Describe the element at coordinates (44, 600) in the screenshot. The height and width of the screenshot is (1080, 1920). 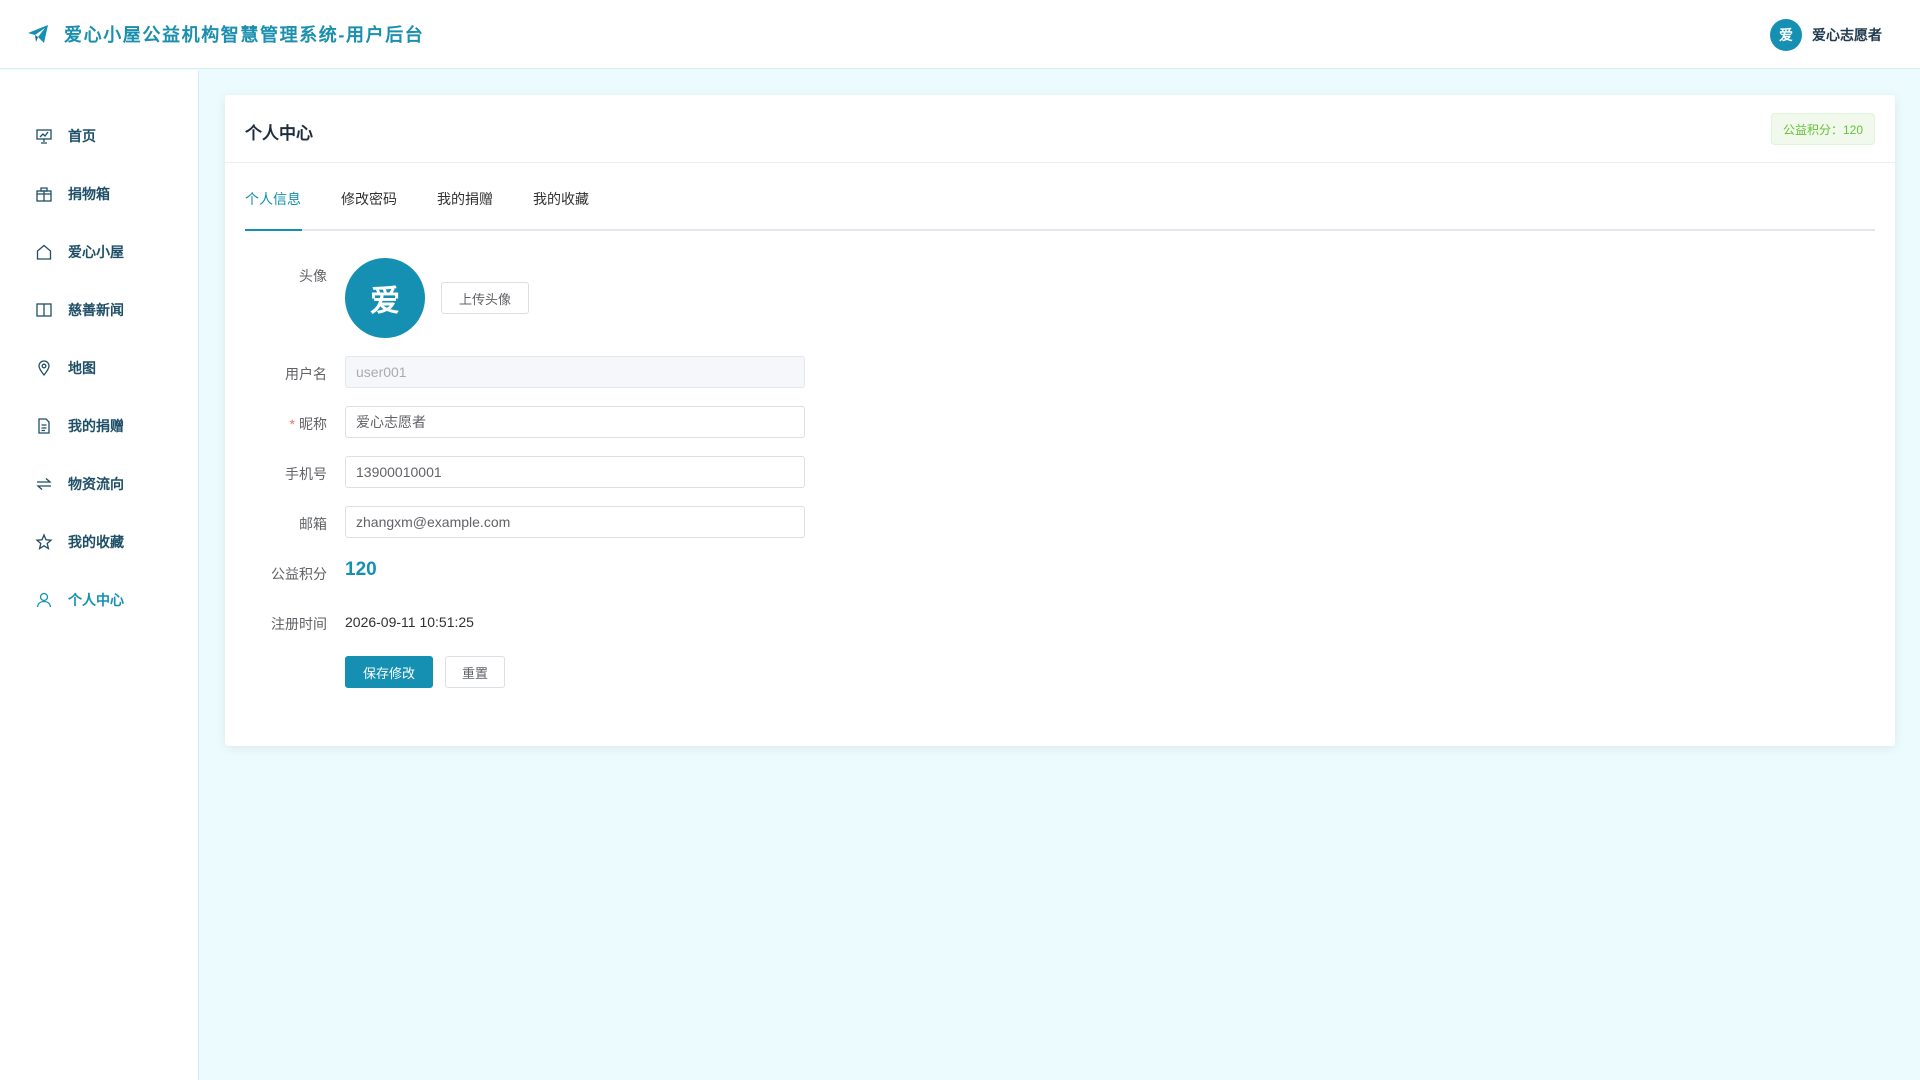
I see `user-icon` at that location.